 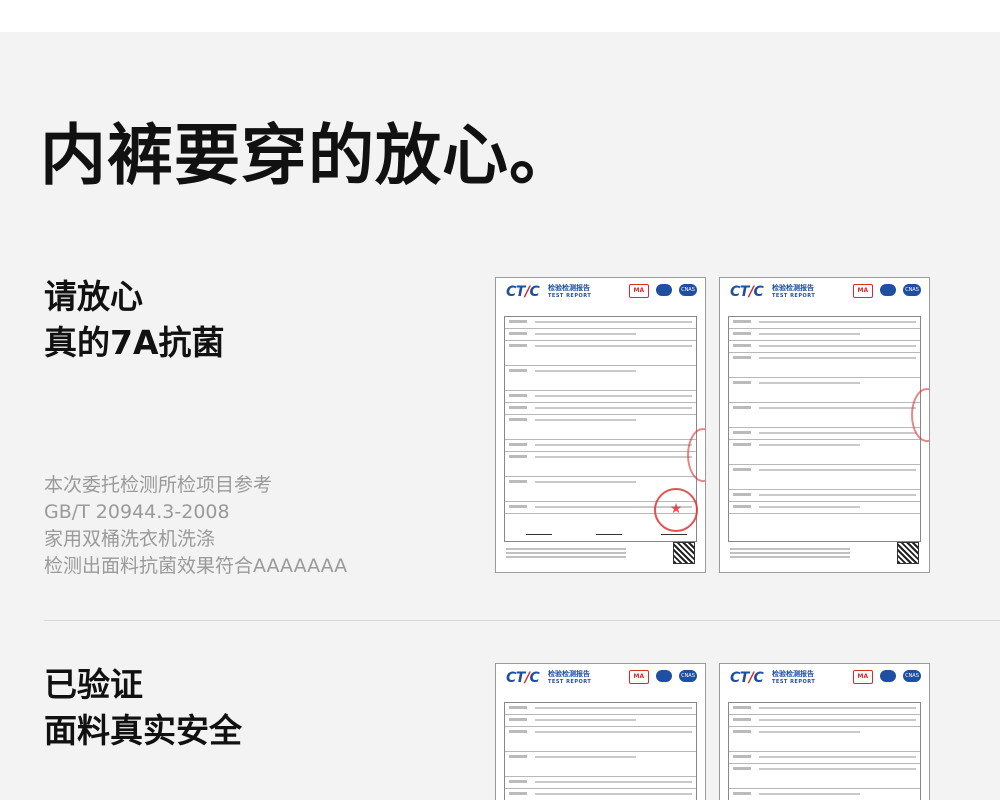 What do you see at coordinates (93, 684) in the screenshot?
I see `section2-title-line1: 已验证` at bounding box center [93, 684].